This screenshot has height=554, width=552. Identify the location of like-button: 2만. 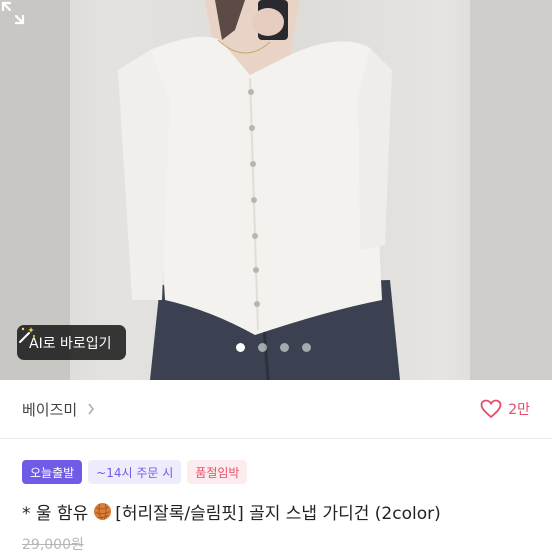
(505, 409).